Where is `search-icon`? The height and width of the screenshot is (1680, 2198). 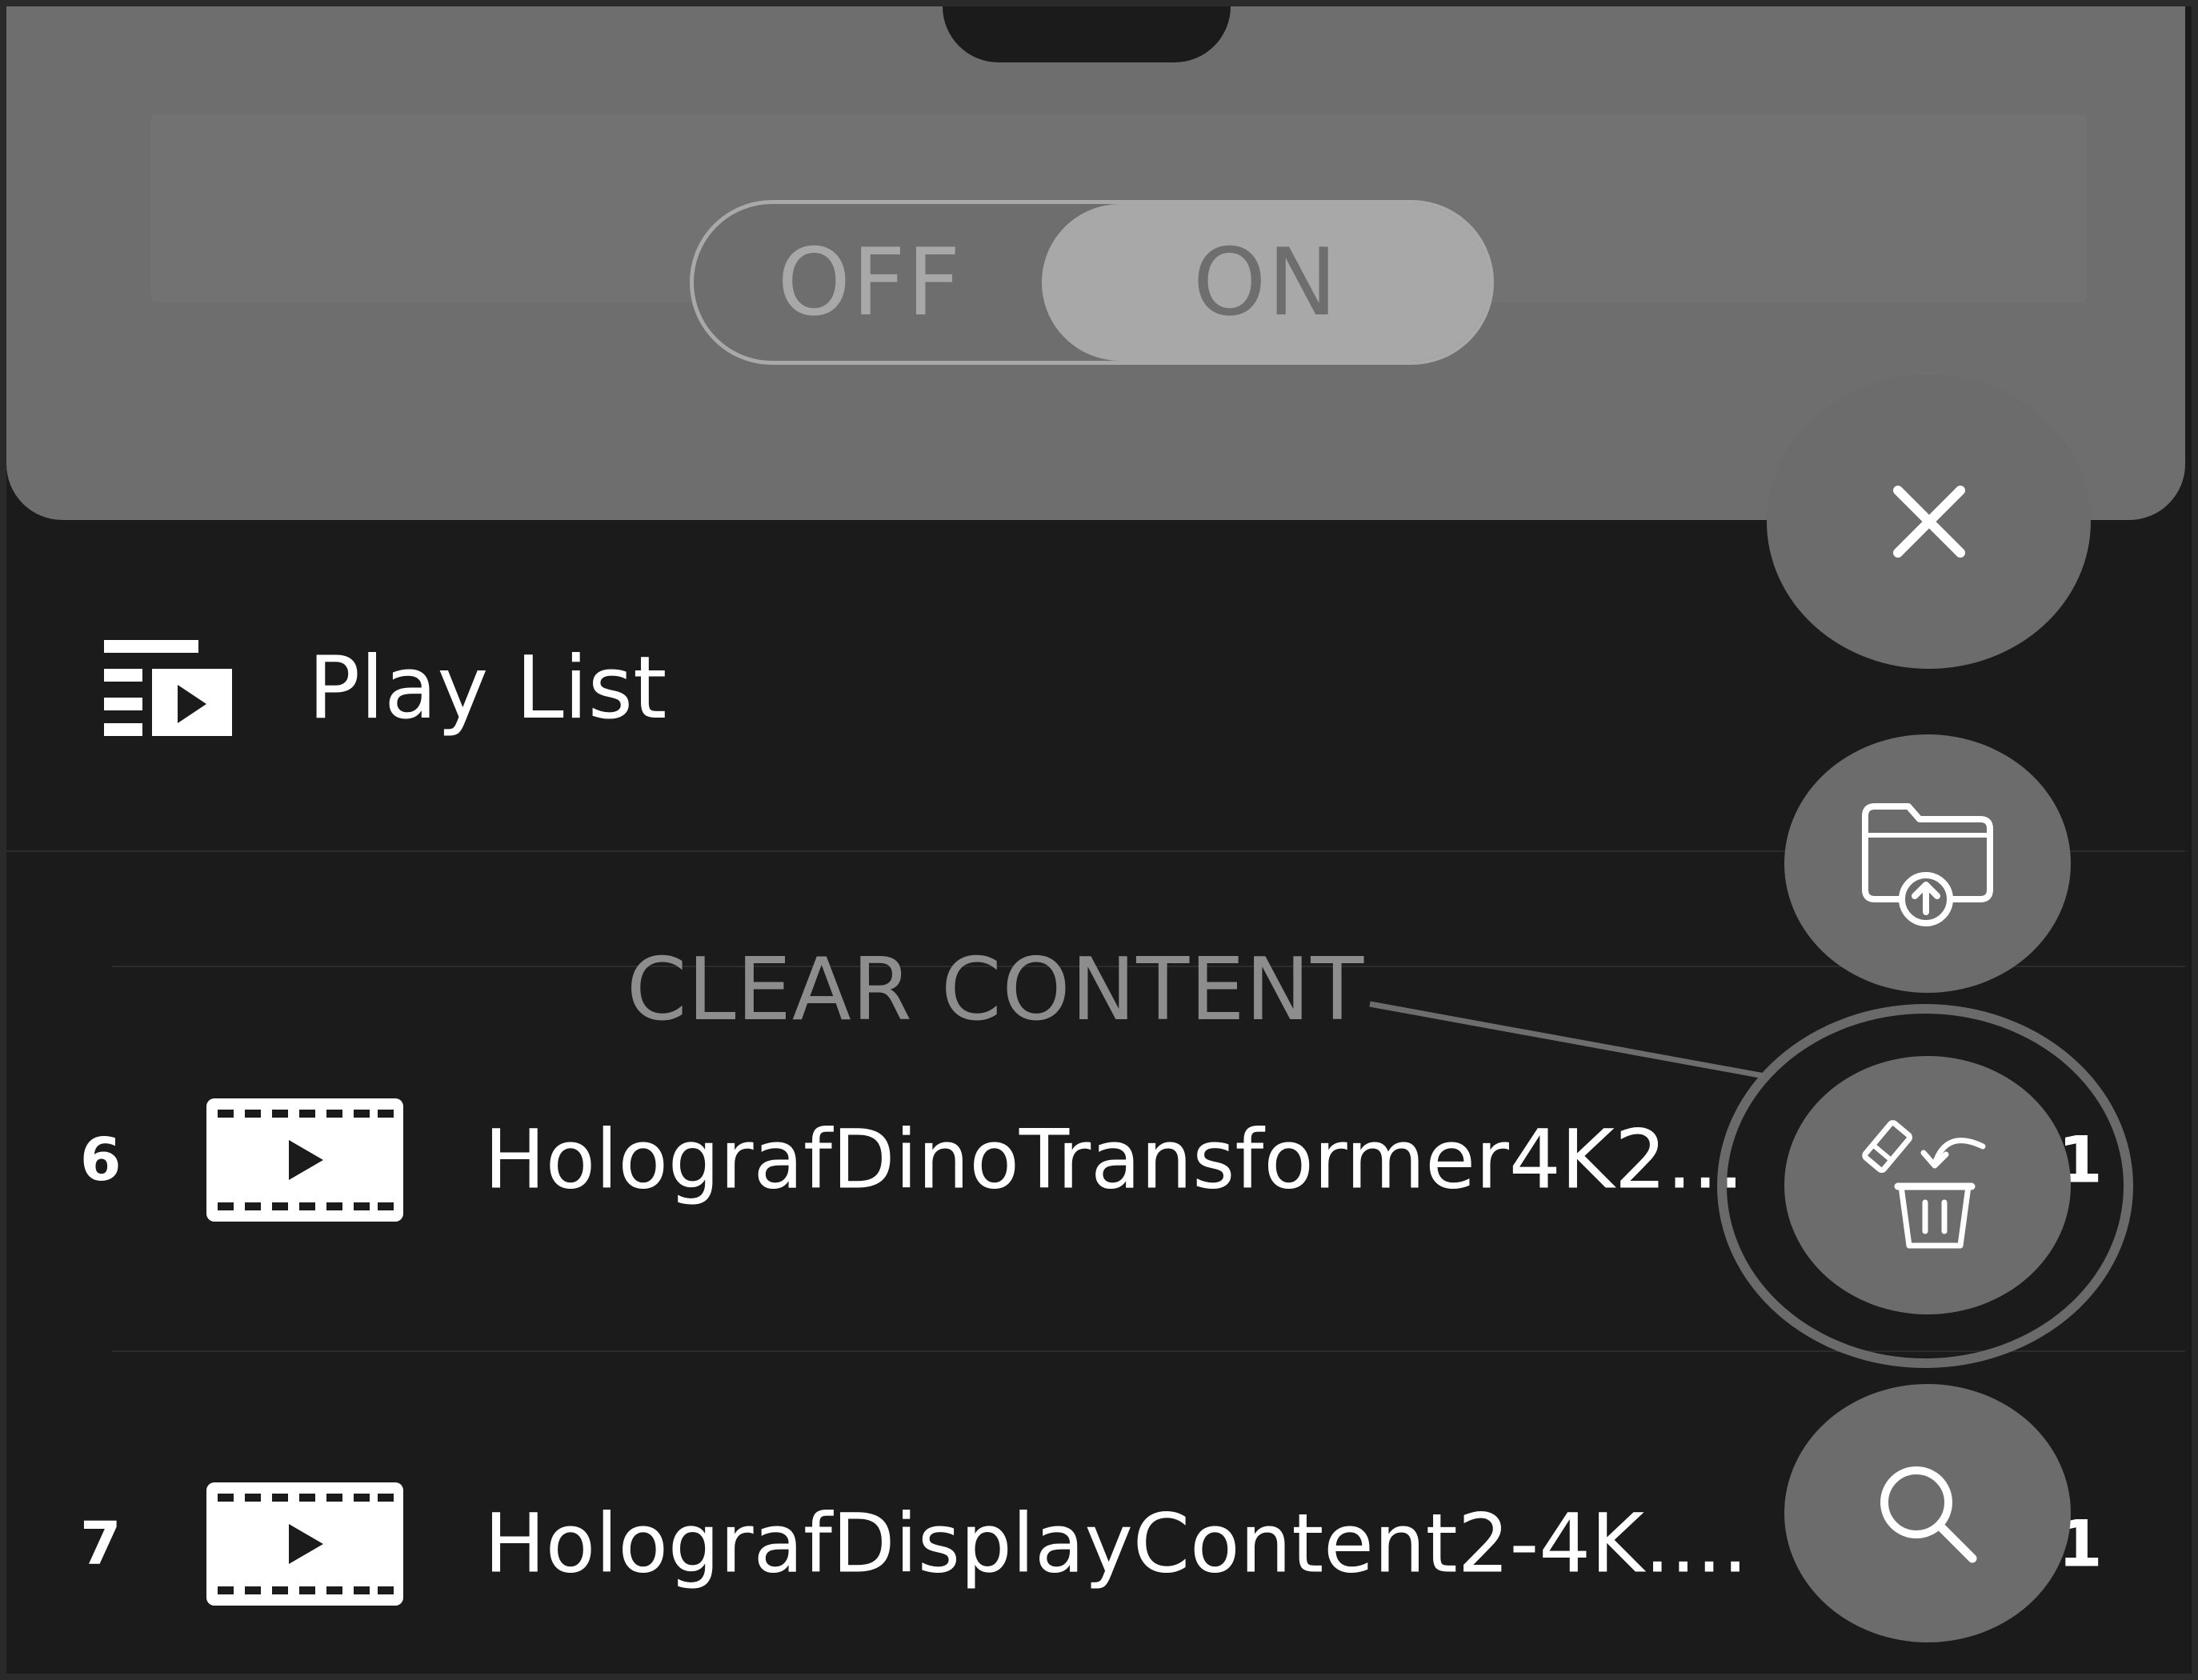 search-icon is located at coordinates (1928, 1514).